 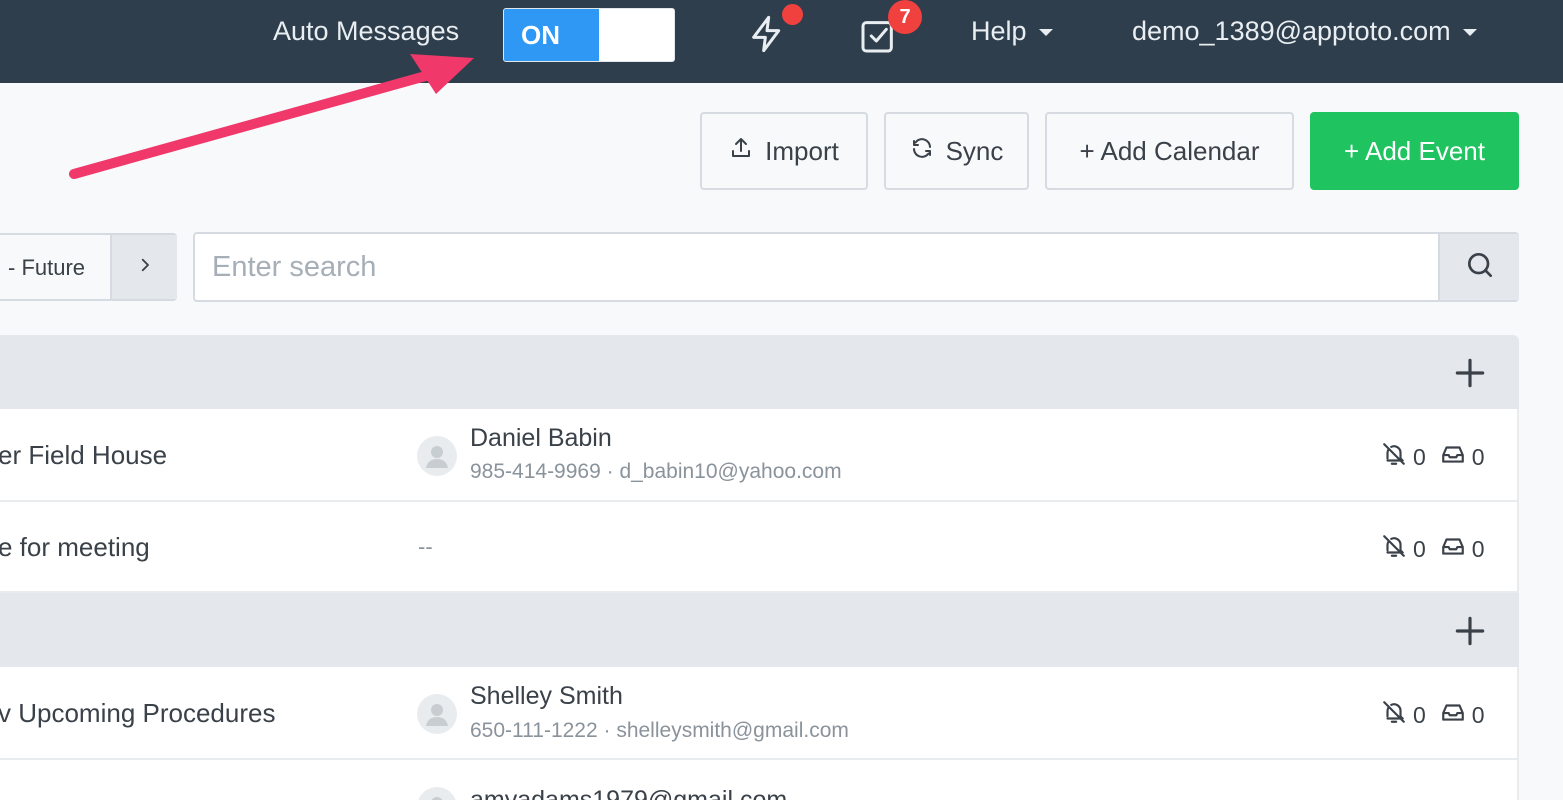 I want to click on date-range-label: - Future, so click(x=47, y=267).